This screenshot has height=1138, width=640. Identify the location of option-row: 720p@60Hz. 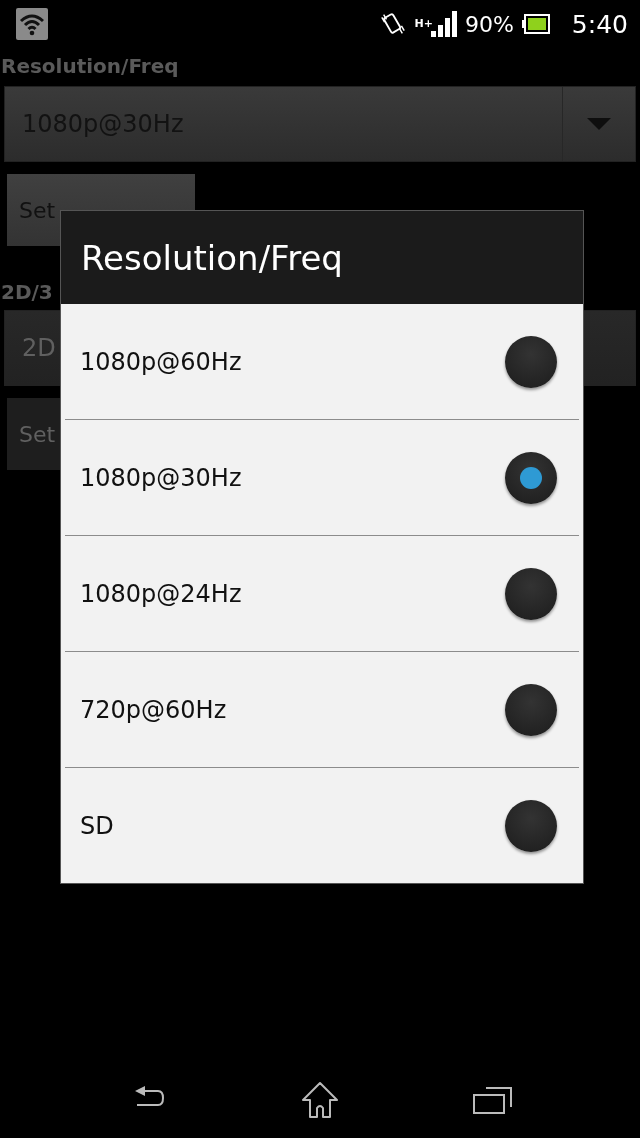
(322, 710).